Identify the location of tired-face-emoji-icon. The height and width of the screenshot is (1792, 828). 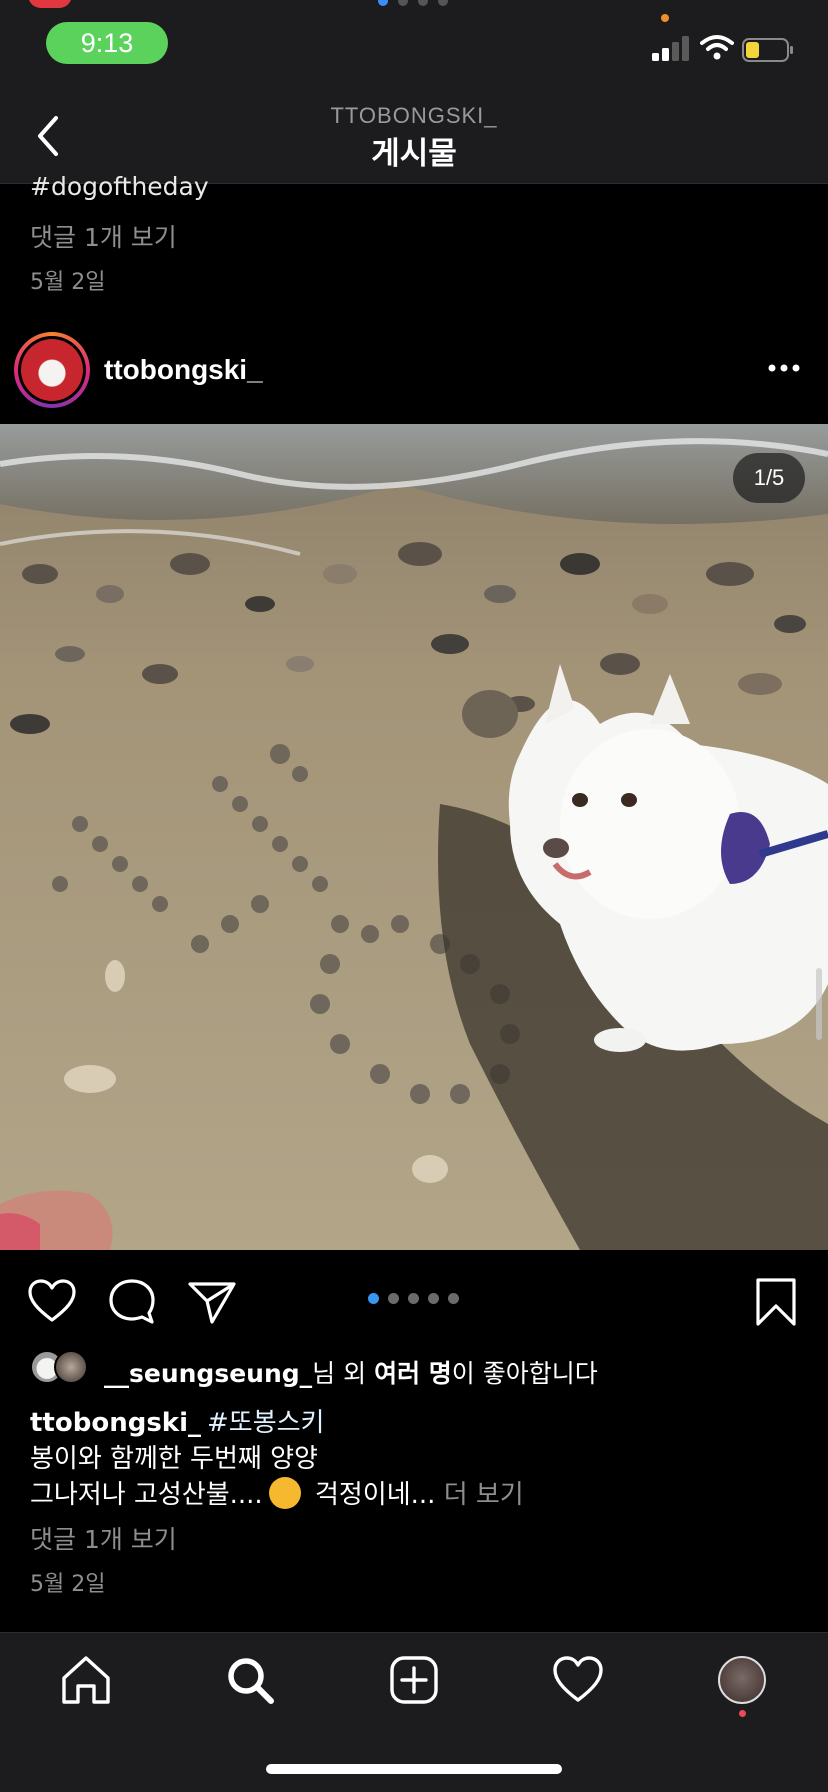
(284, 1493).